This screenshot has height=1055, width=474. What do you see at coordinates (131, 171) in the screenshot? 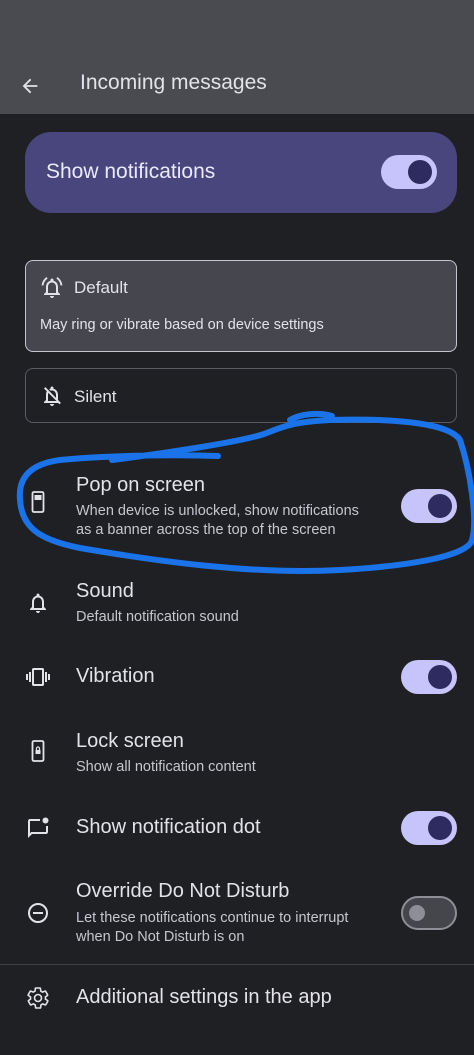
I see `show-notifications-label: Show notifications` at bounding box center [131, 171].